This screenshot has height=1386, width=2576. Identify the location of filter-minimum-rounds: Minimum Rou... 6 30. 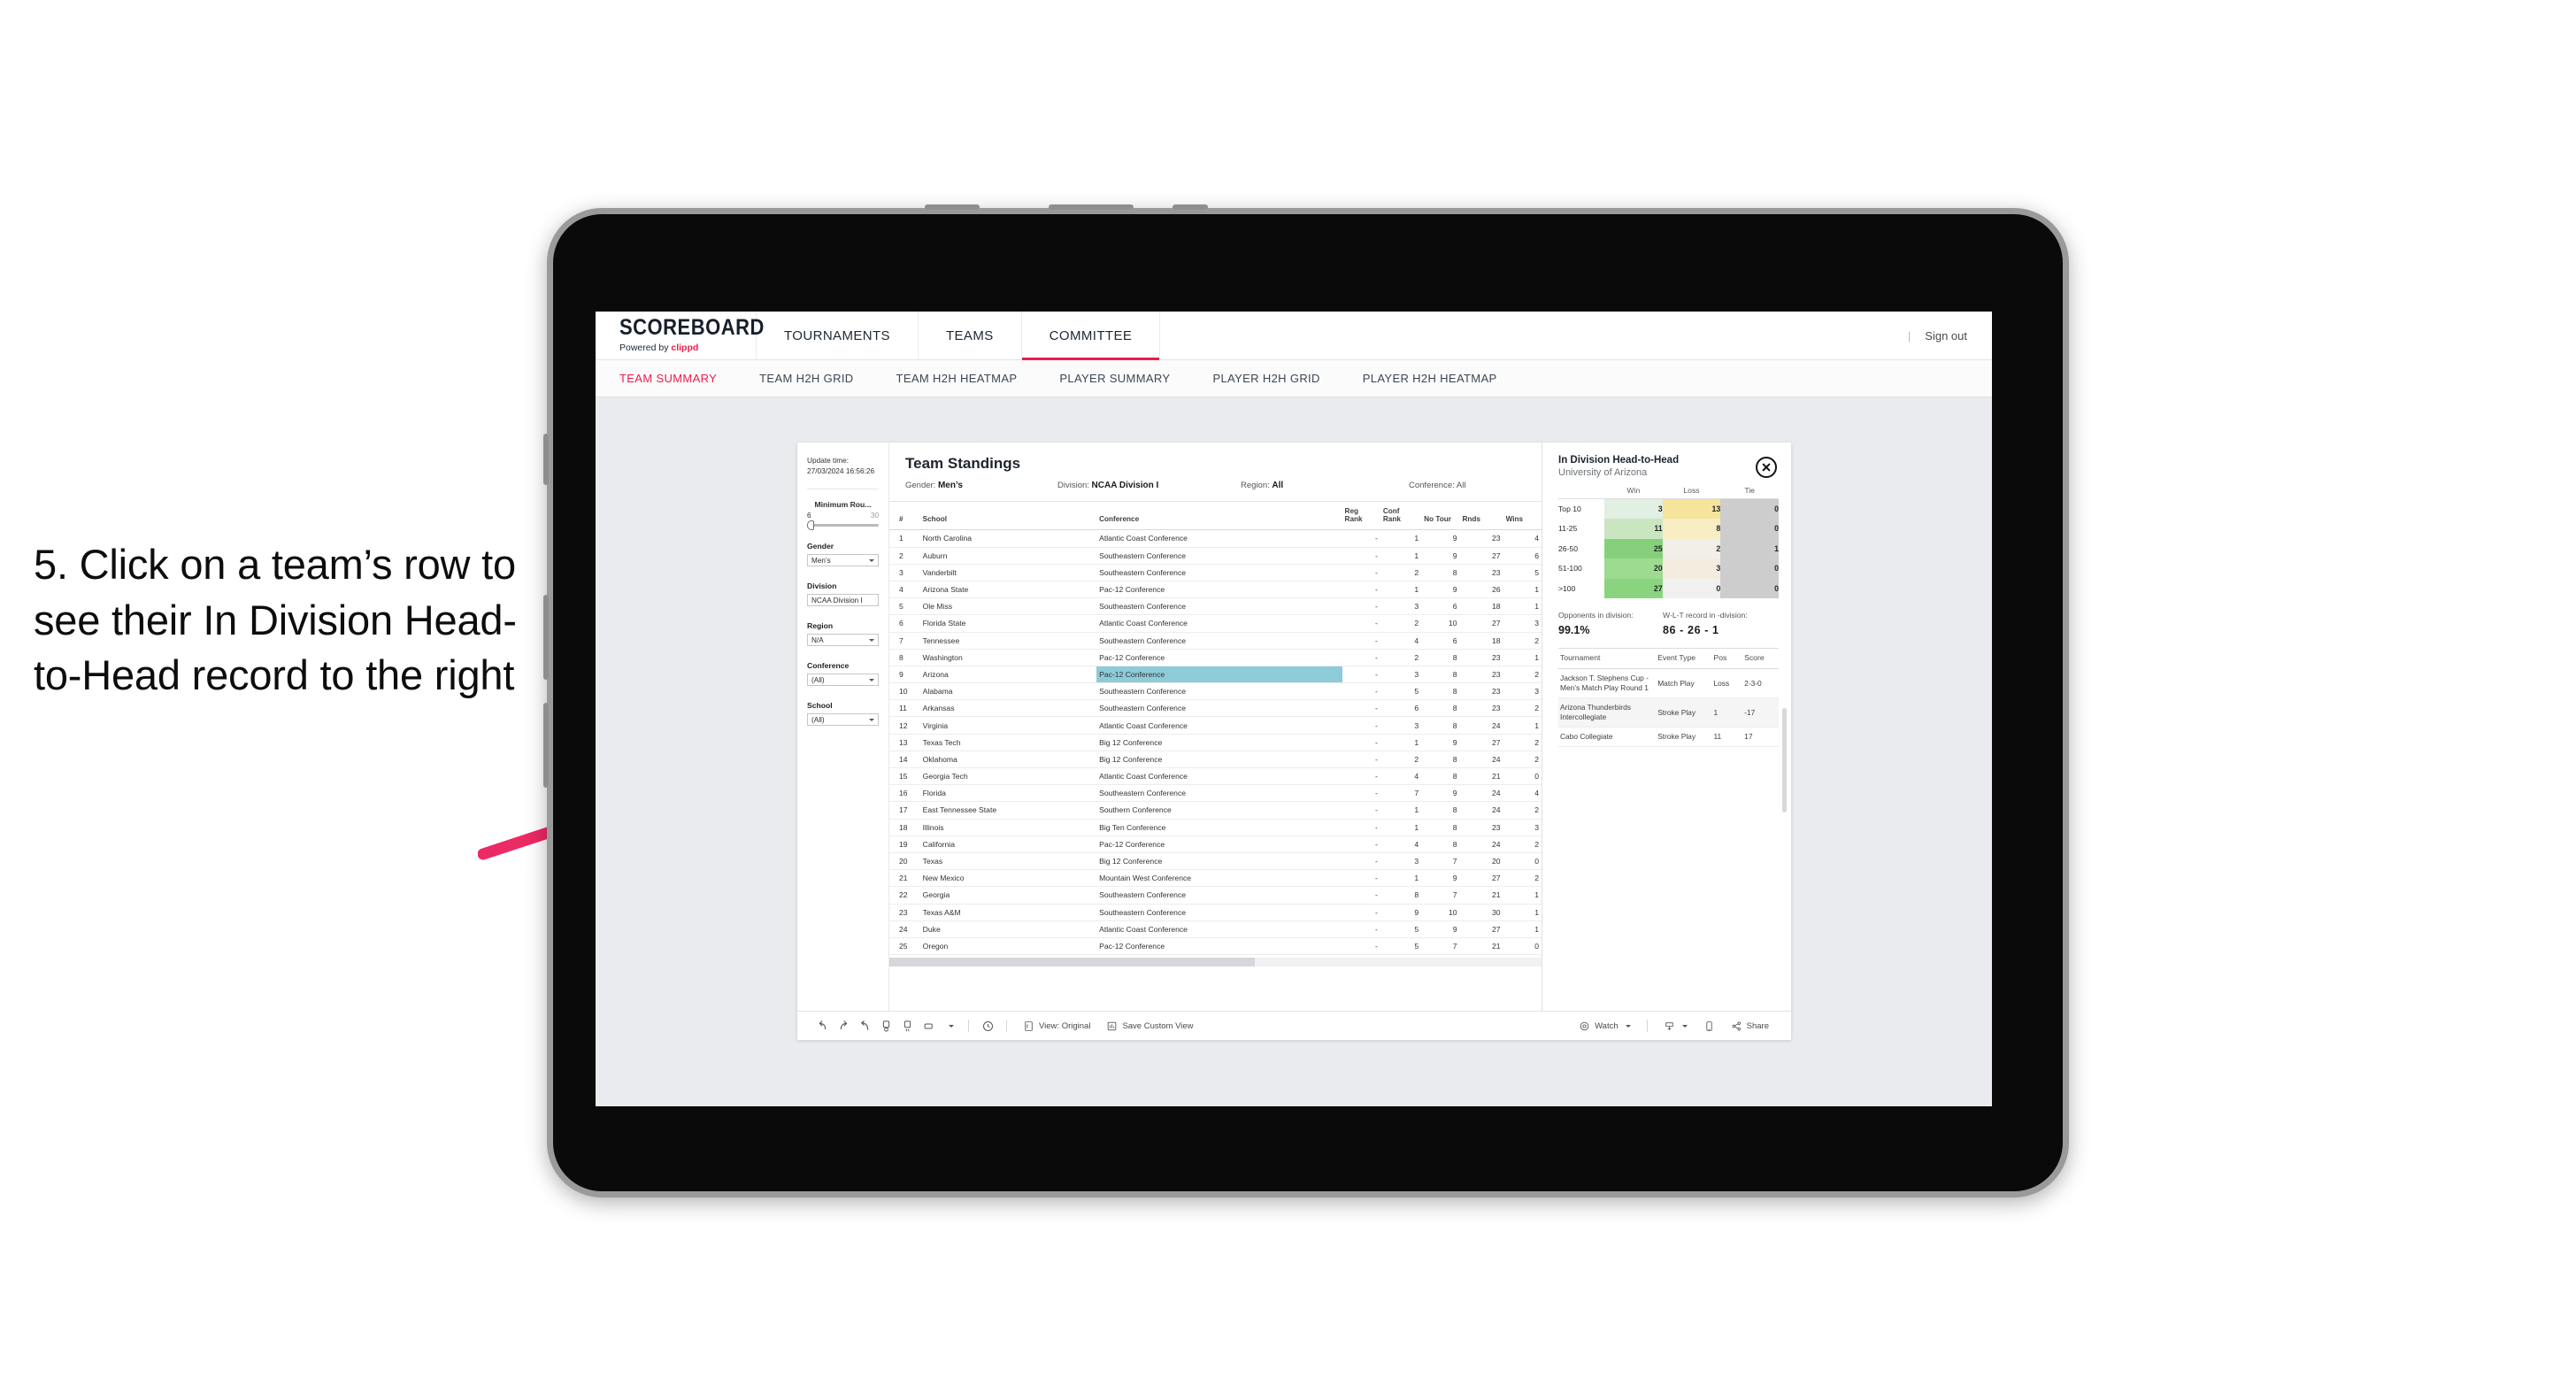
(843, 516).